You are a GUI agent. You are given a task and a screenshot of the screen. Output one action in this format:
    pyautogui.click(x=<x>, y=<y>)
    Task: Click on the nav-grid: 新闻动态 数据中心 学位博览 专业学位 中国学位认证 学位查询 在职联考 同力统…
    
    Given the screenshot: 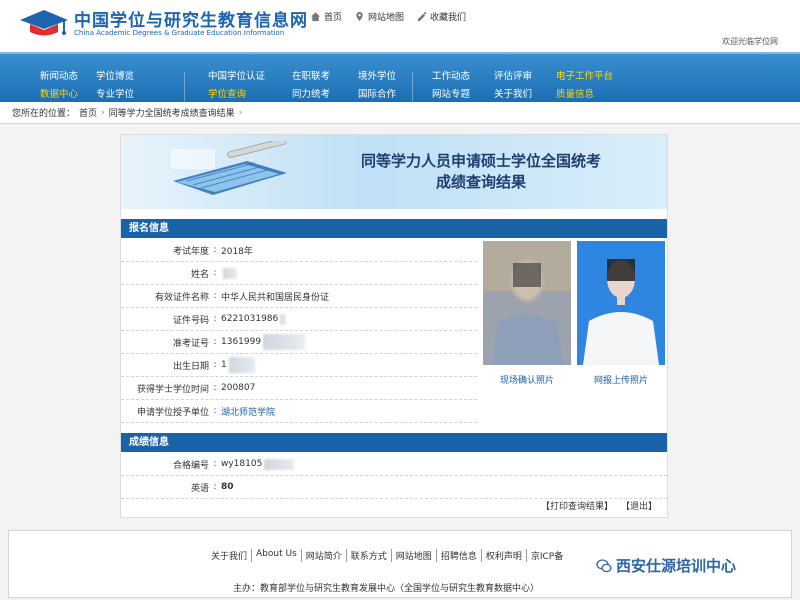 What is the action you would take?
    pyautogui.click(x=416, y=85)
    